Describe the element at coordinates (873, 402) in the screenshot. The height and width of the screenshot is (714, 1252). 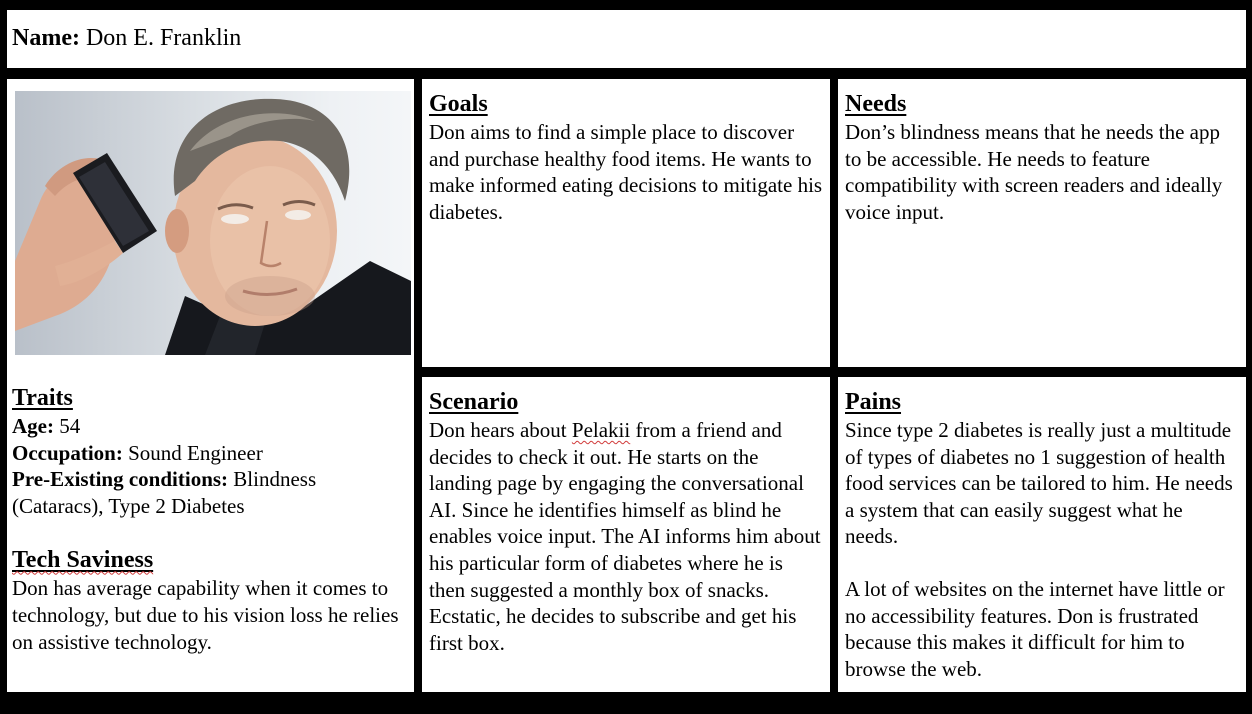
I see `pains-heading: Pains` at that location.